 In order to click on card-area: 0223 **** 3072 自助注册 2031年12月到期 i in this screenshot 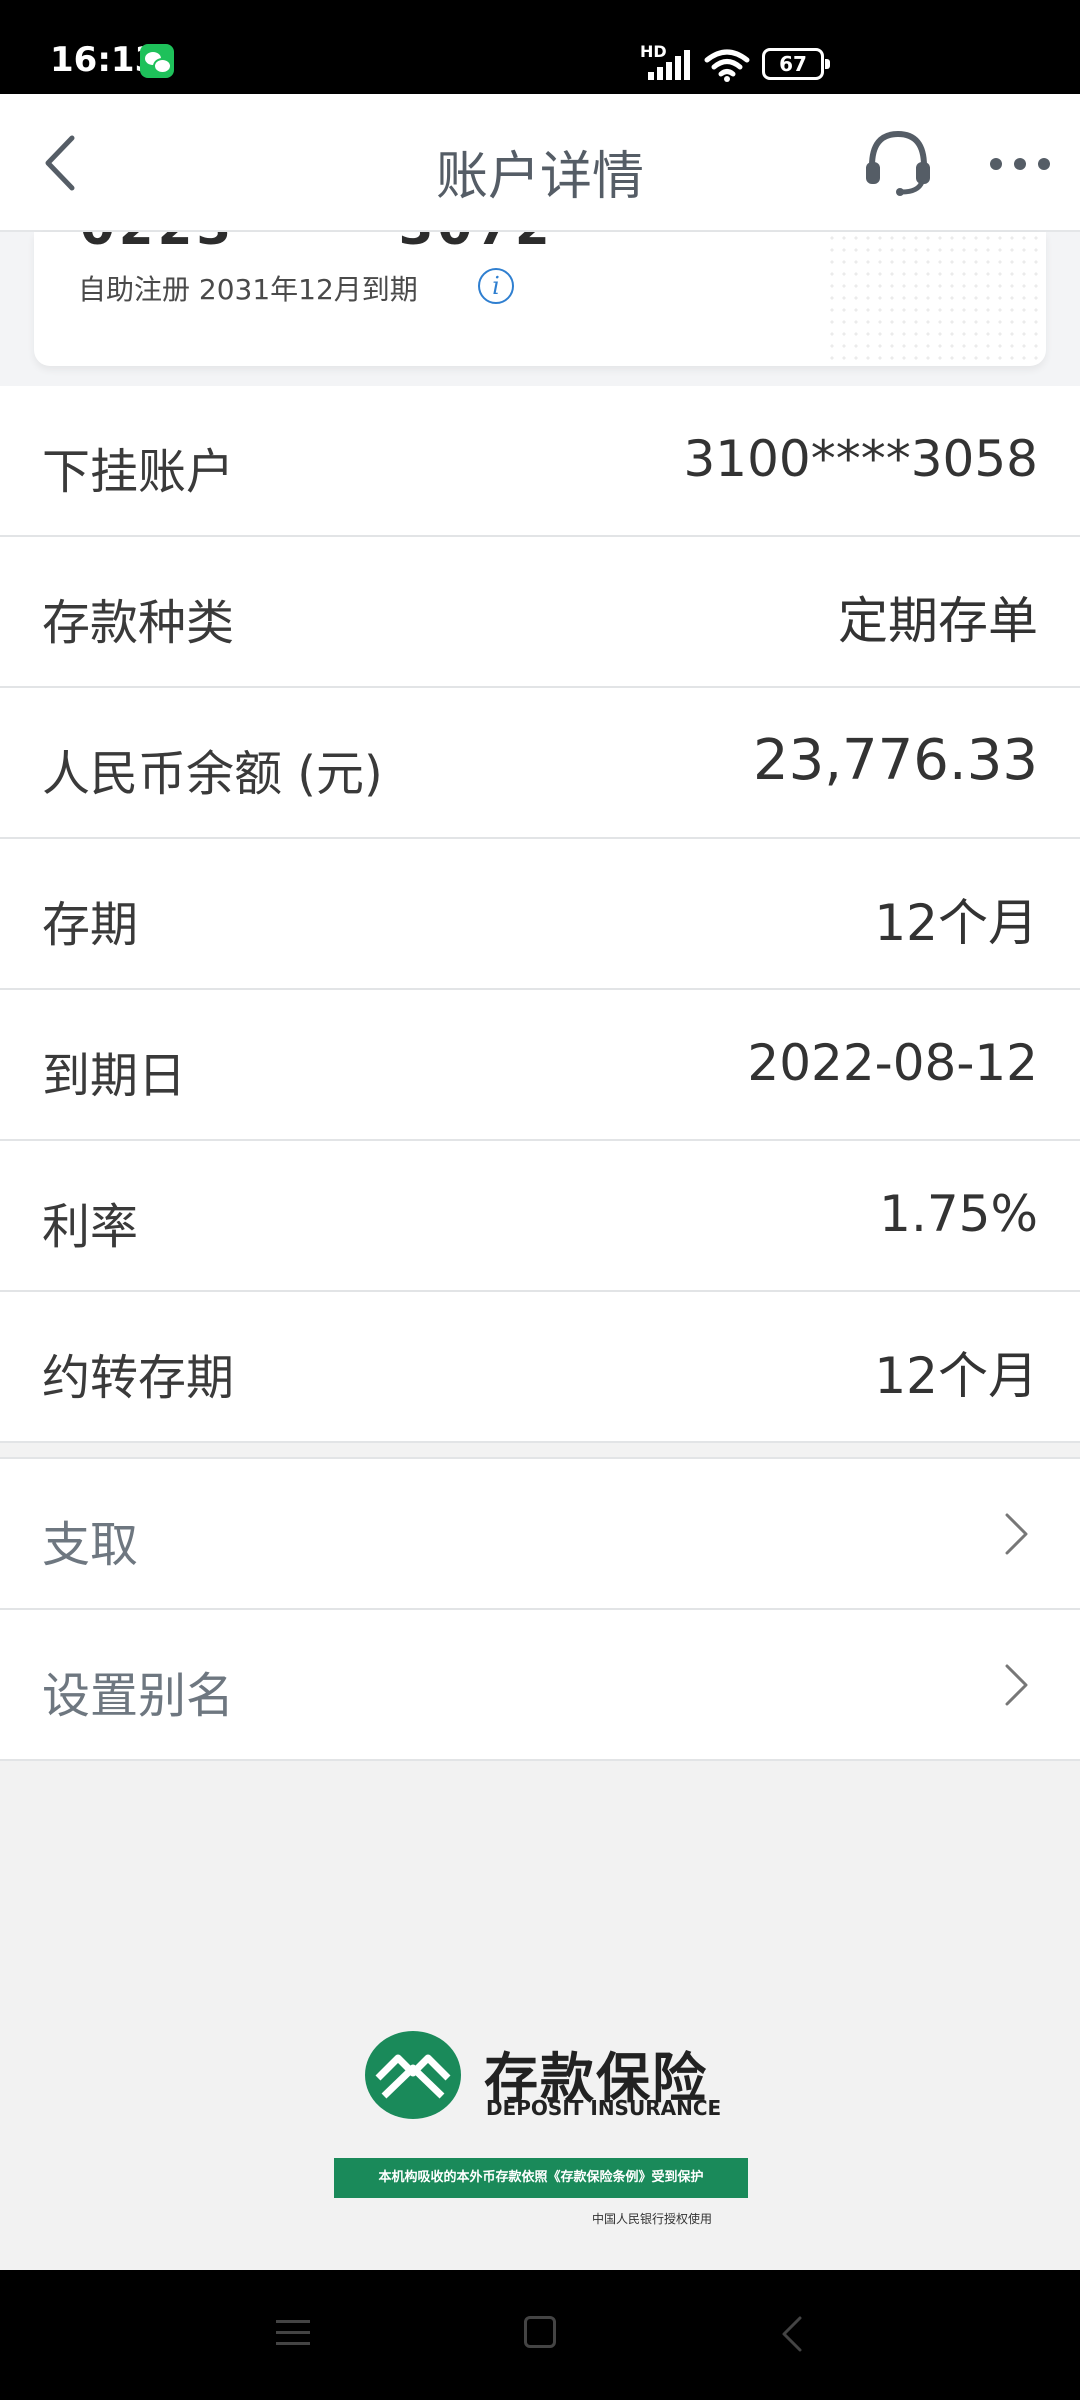, I will do `click(540, 309)`.